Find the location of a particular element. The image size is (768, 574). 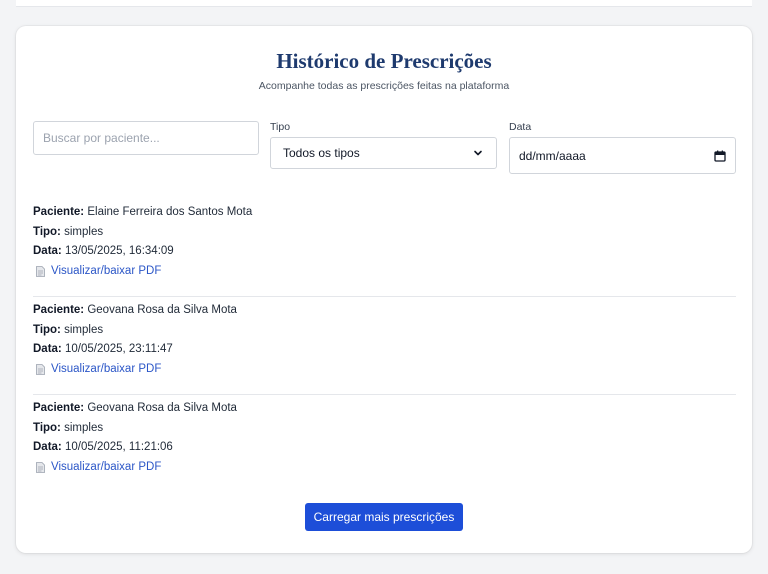

prescription-date: 10/05/2025, 11:21:06 is located at coordinates (118, 447).